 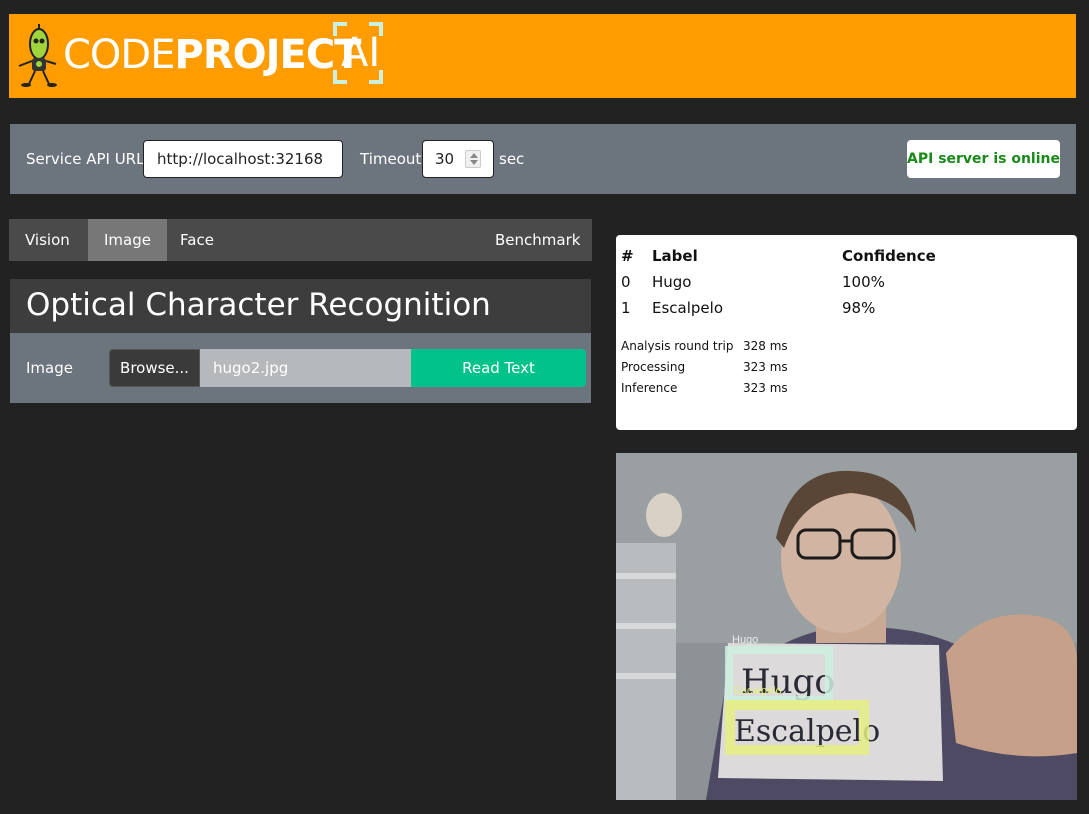 I want to click on tab-face: Face, so click(x=197, y=240).